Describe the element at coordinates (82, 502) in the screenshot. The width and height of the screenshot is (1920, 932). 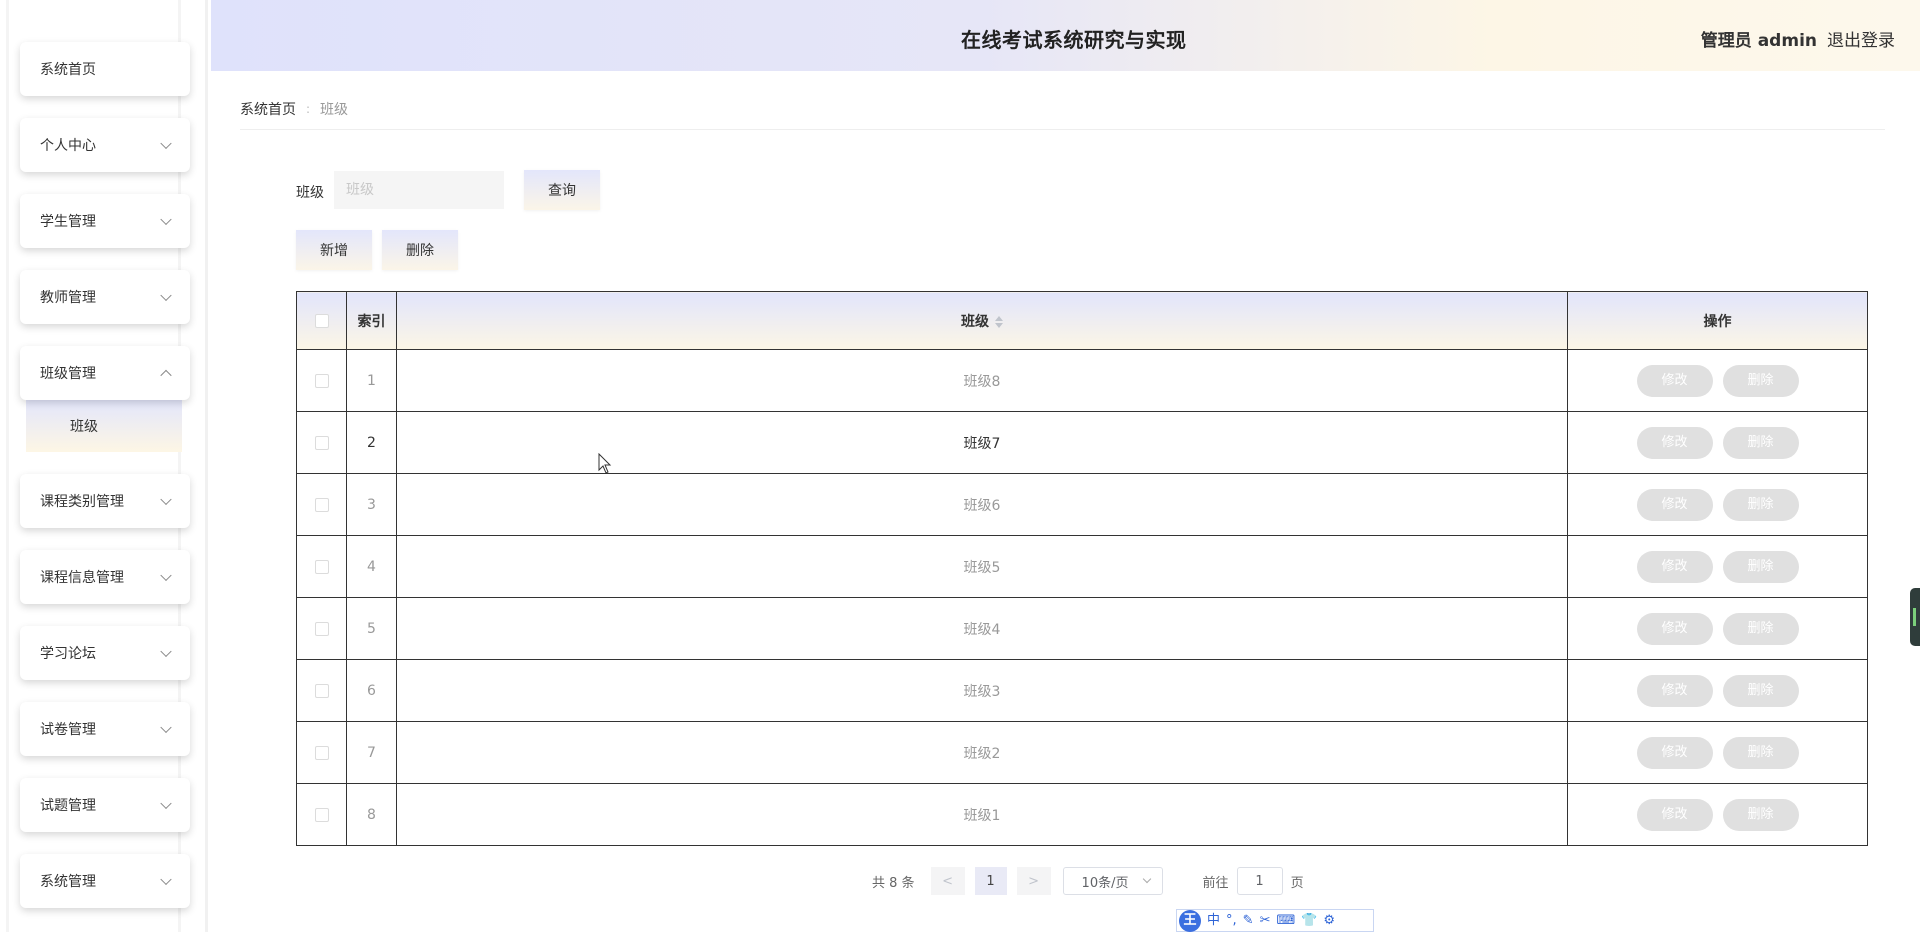
I see `sidebar-item-label: 课程类别管理` at that location.